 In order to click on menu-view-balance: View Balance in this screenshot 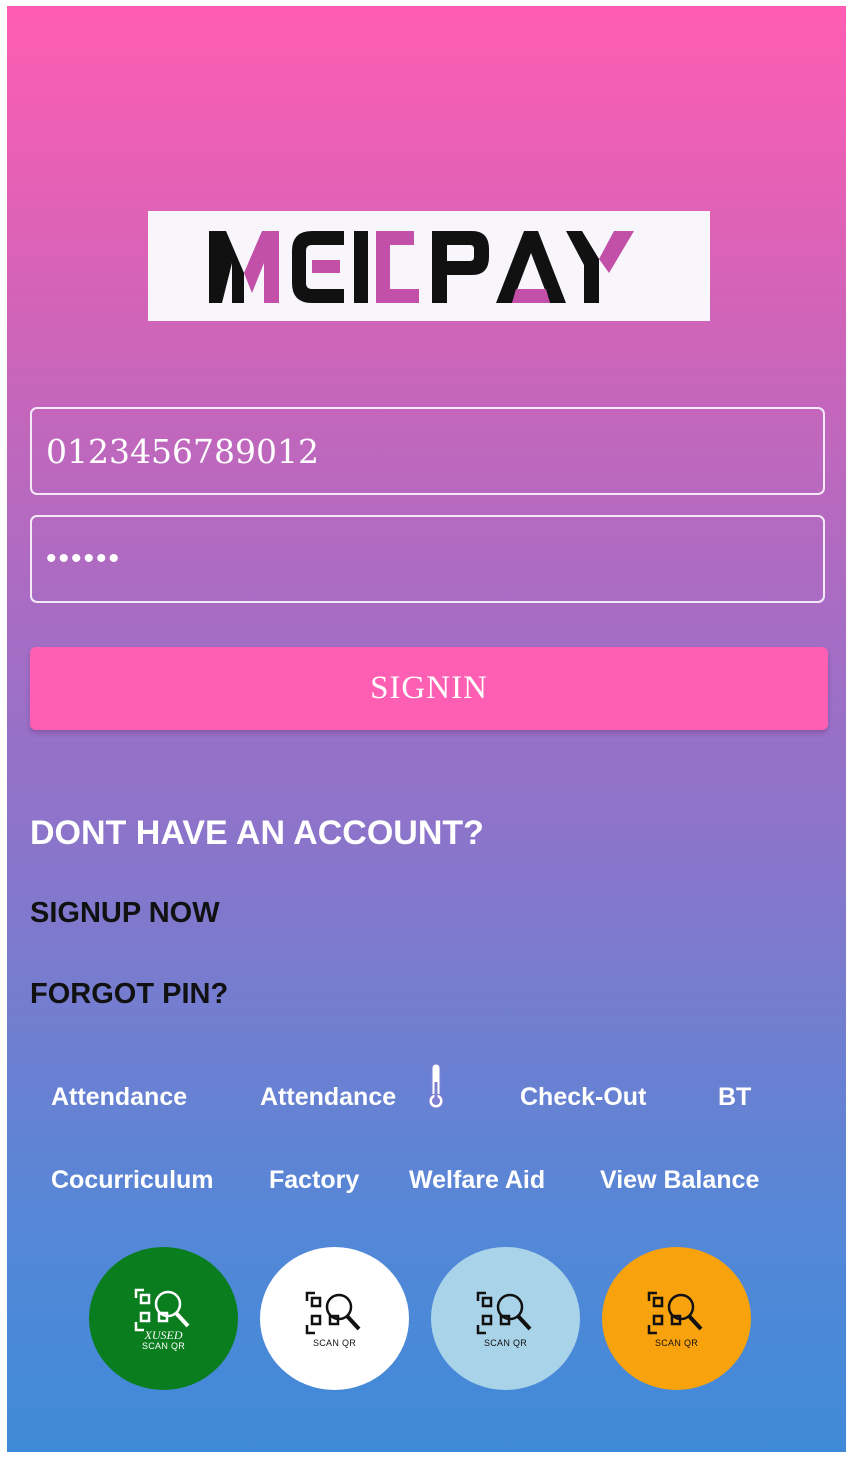, I will do `click(679, 1180)`.